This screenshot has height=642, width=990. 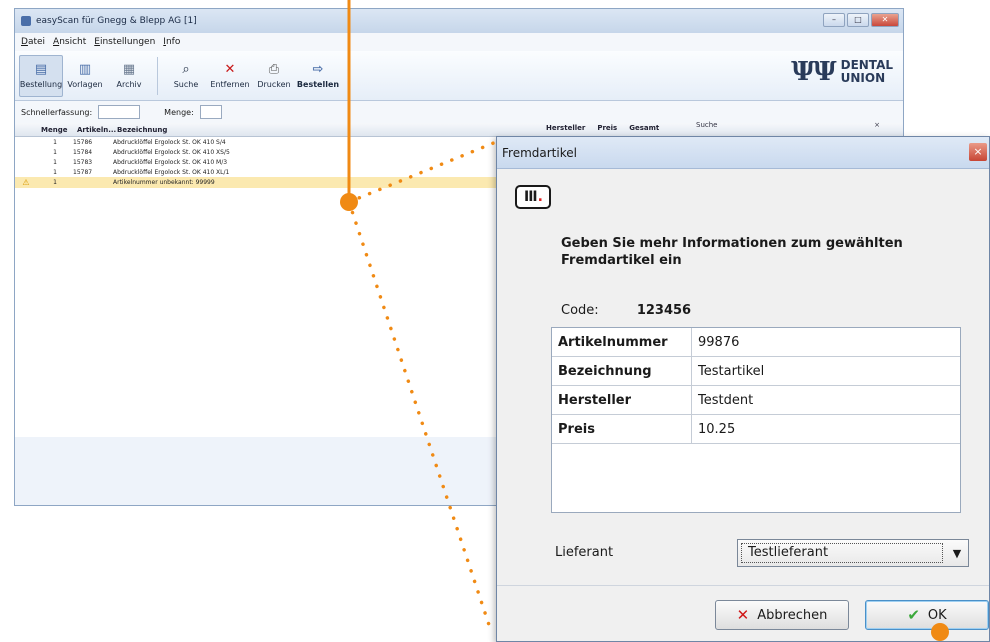 I want to click on row-article: 15783, so click(x=83, y=162).